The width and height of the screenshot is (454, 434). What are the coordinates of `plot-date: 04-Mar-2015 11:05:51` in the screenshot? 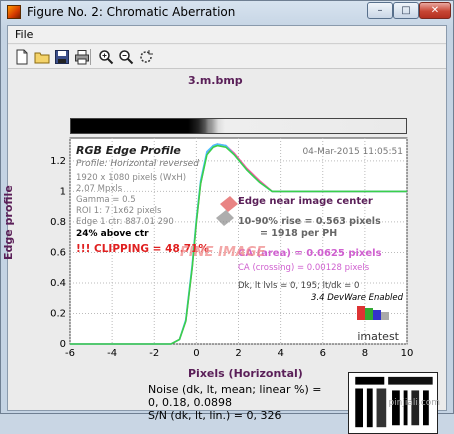 It's located at (352, 152).